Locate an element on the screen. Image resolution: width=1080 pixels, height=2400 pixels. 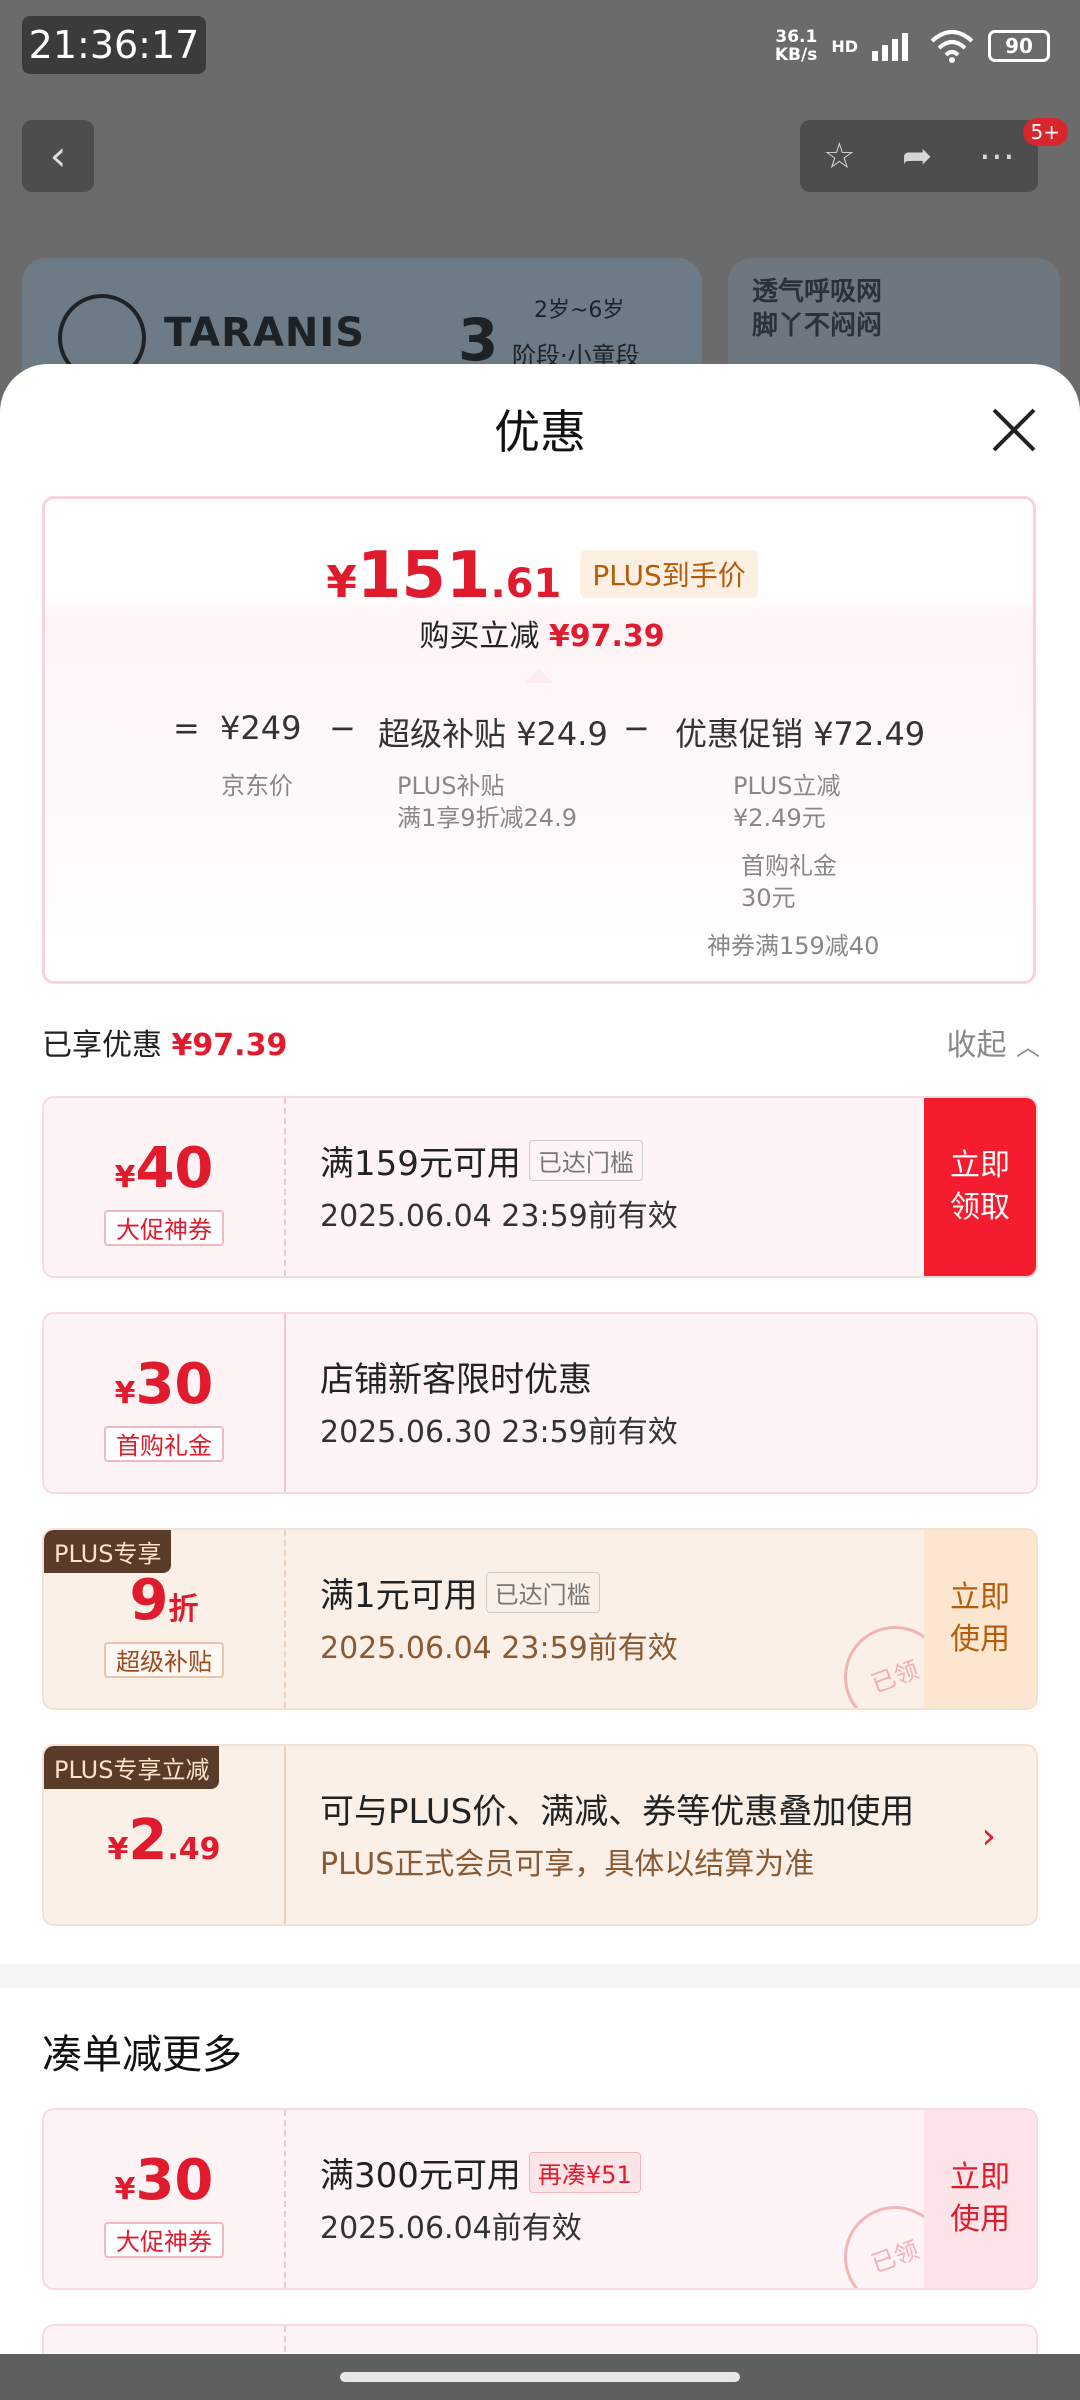
stage-age: 2岁~6岁 is located at coordinates (579, 310).